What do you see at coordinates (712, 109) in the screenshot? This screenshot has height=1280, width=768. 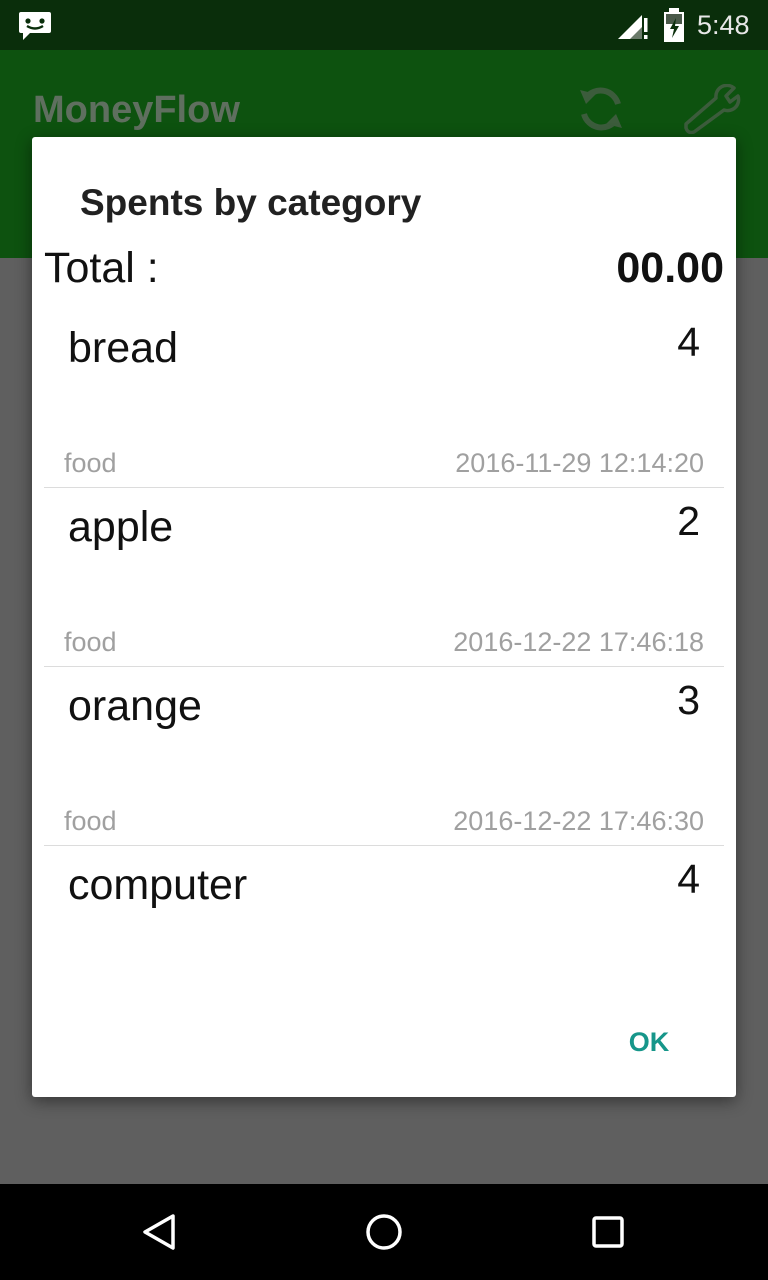 I see `wrench-icon` at bounding box center [712, 109].